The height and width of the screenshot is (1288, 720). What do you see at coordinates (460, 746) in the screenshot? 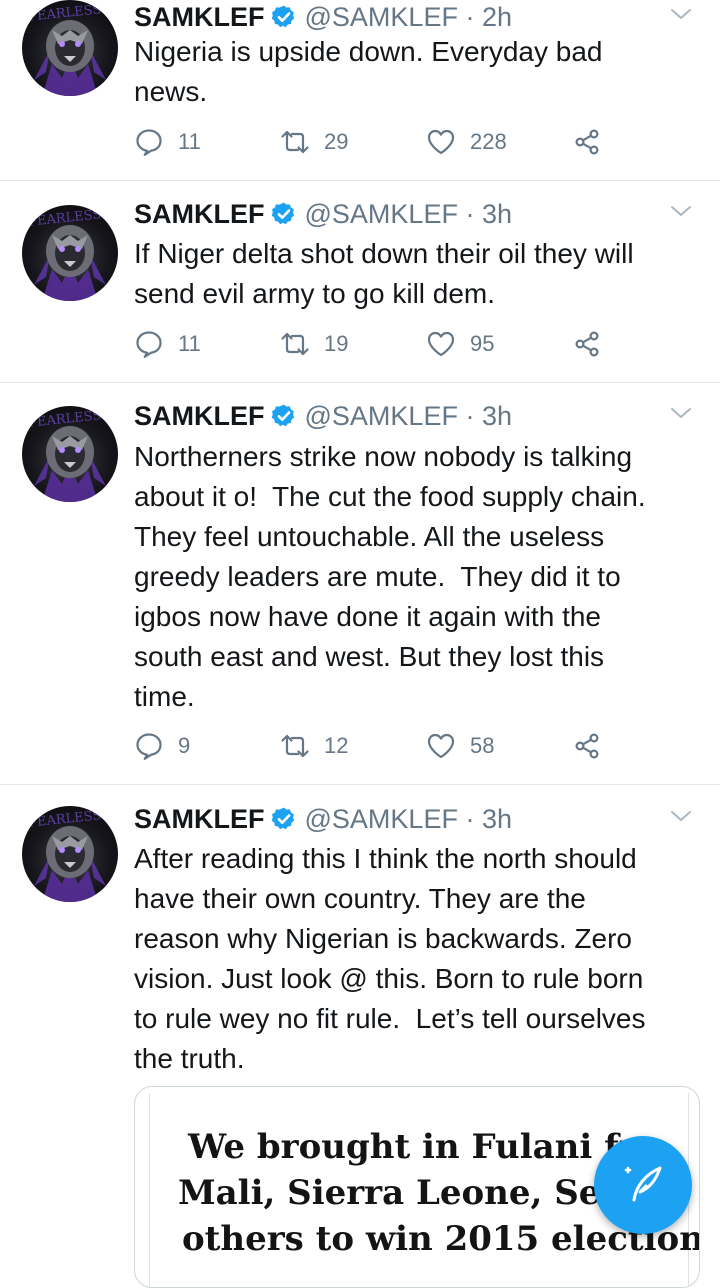
I see `like-button: 58` at bounding box center [460, 746].